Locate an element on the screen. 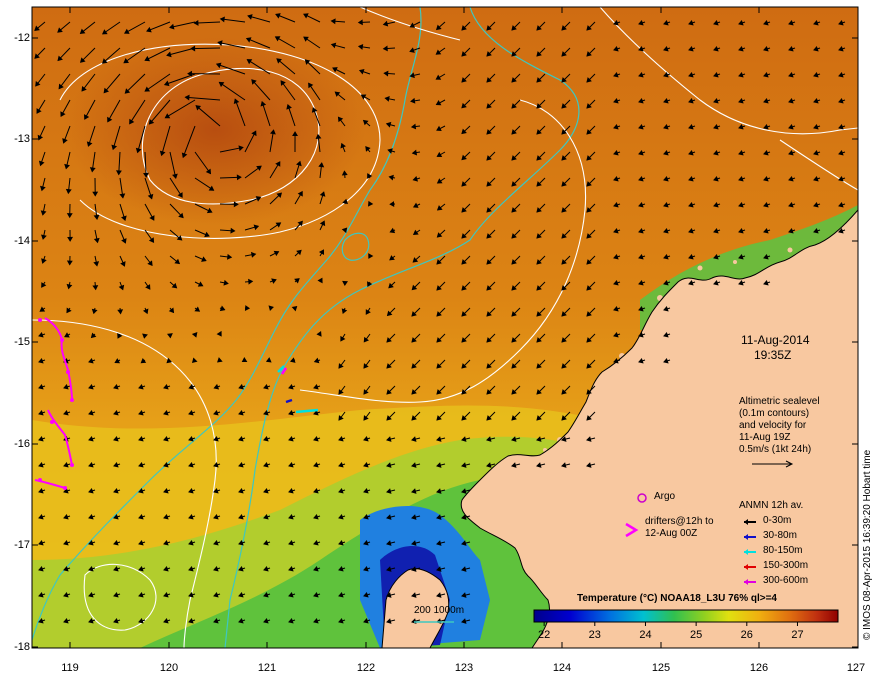  y-tick-label: -18 is located at coordinates (22, 647).